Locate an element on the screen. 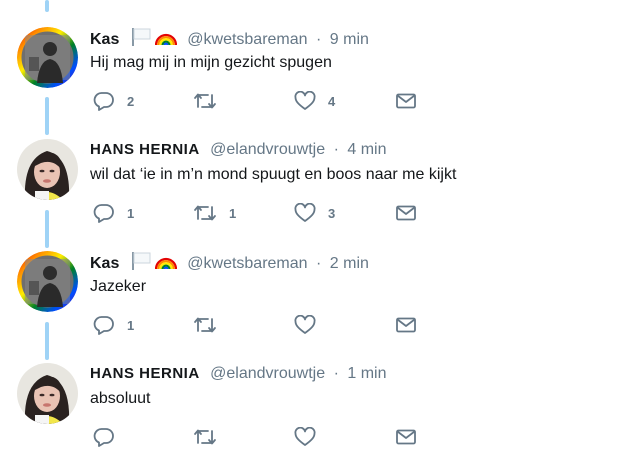  reply-button: 2 is located at coordinates (113, 101).